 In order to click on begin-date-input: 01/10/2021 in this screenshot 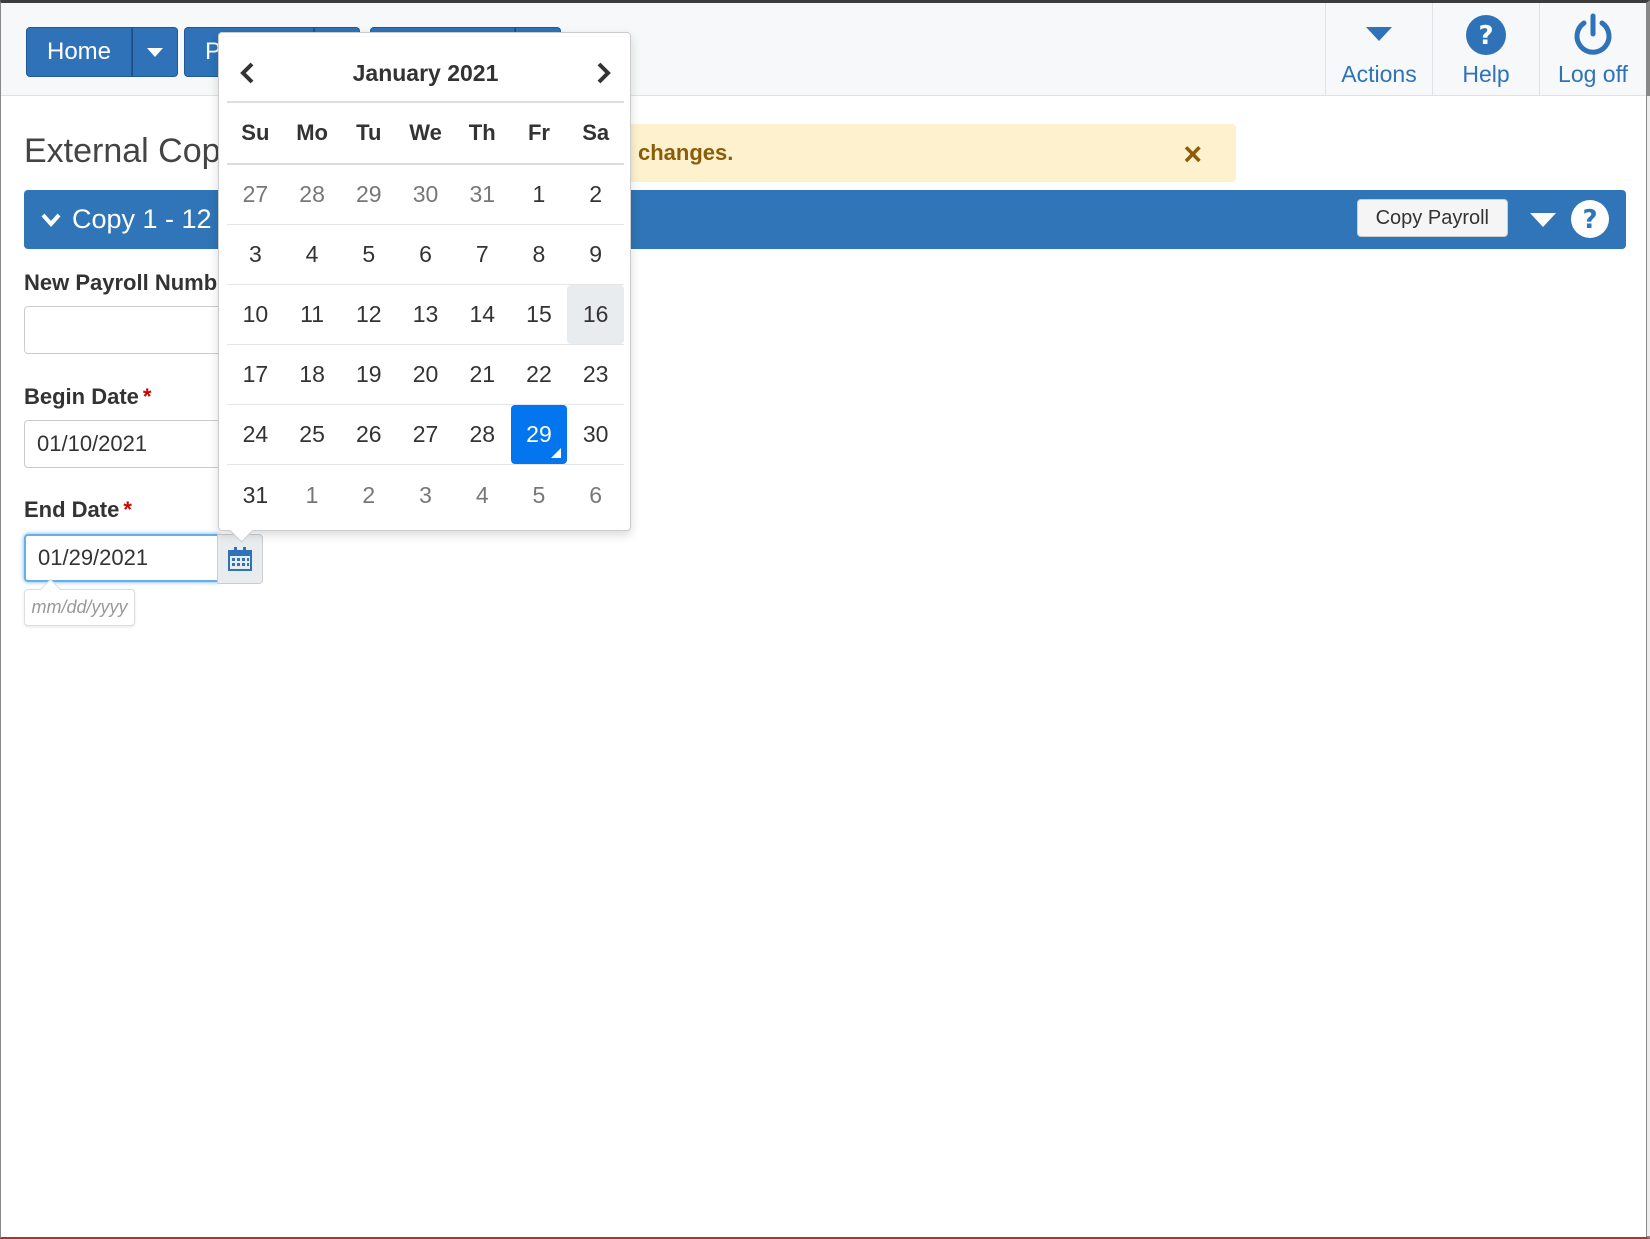, I will do `click(121, 444)`.